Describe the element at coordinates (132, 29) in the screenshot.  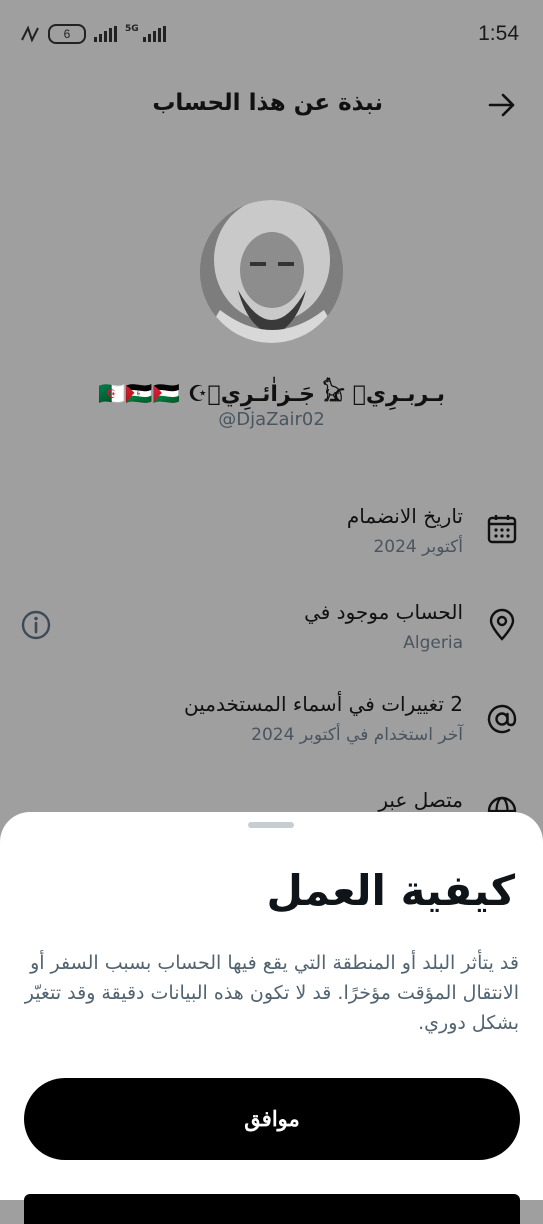
I see `network-type: 5G` at that location.